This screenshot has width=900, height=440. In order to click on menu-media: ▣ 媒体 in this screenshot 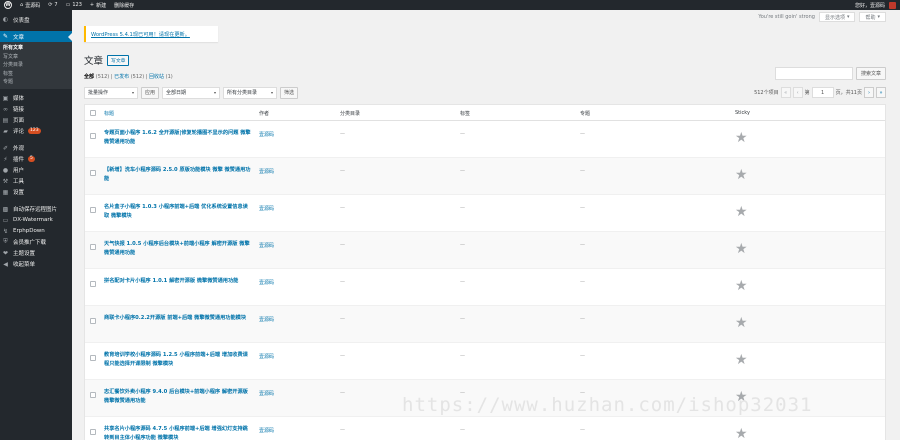, I will do `click(36, 98)`.